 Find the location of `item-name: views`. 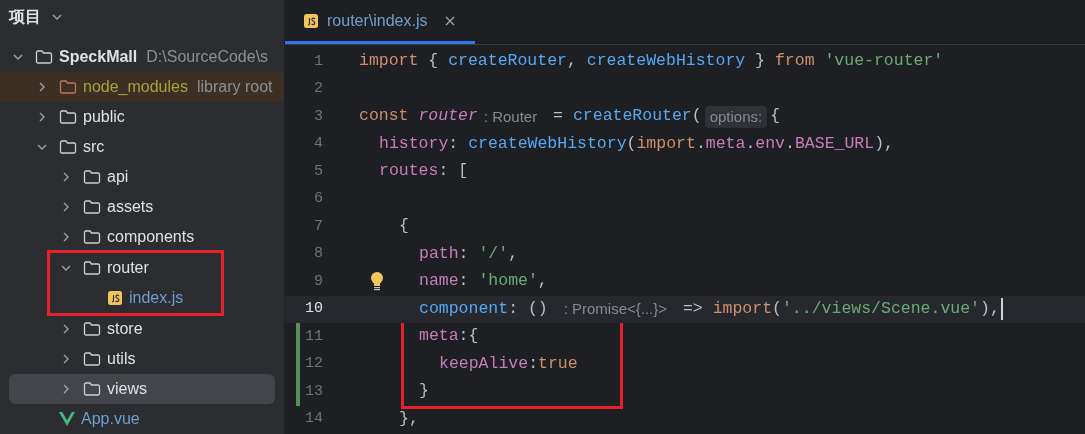

item-name: views is located at coordinates (127, 389).